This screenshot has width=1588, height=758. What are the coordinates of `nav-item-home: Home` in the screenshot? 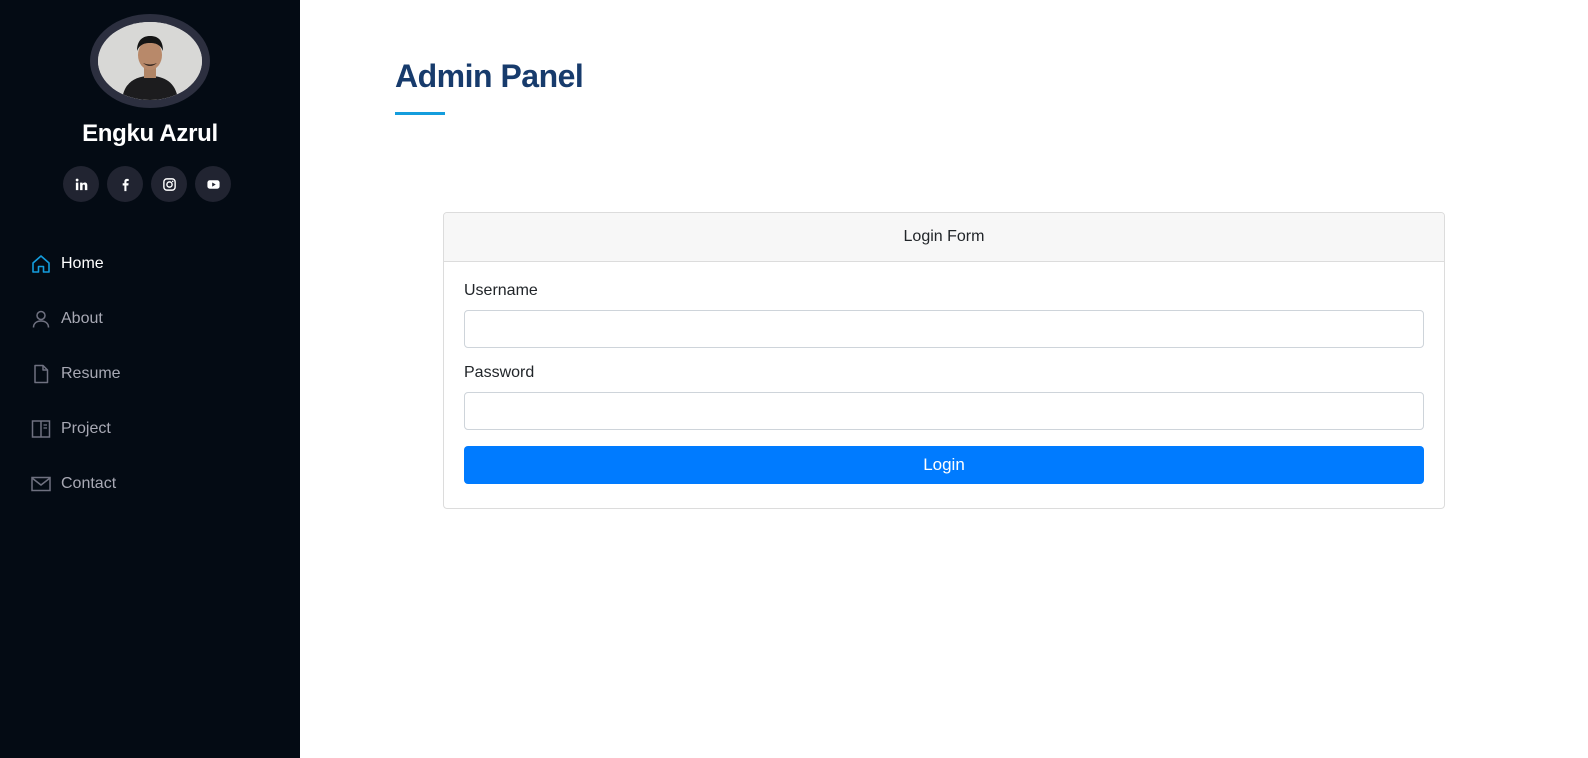 It's located at (160, 263).